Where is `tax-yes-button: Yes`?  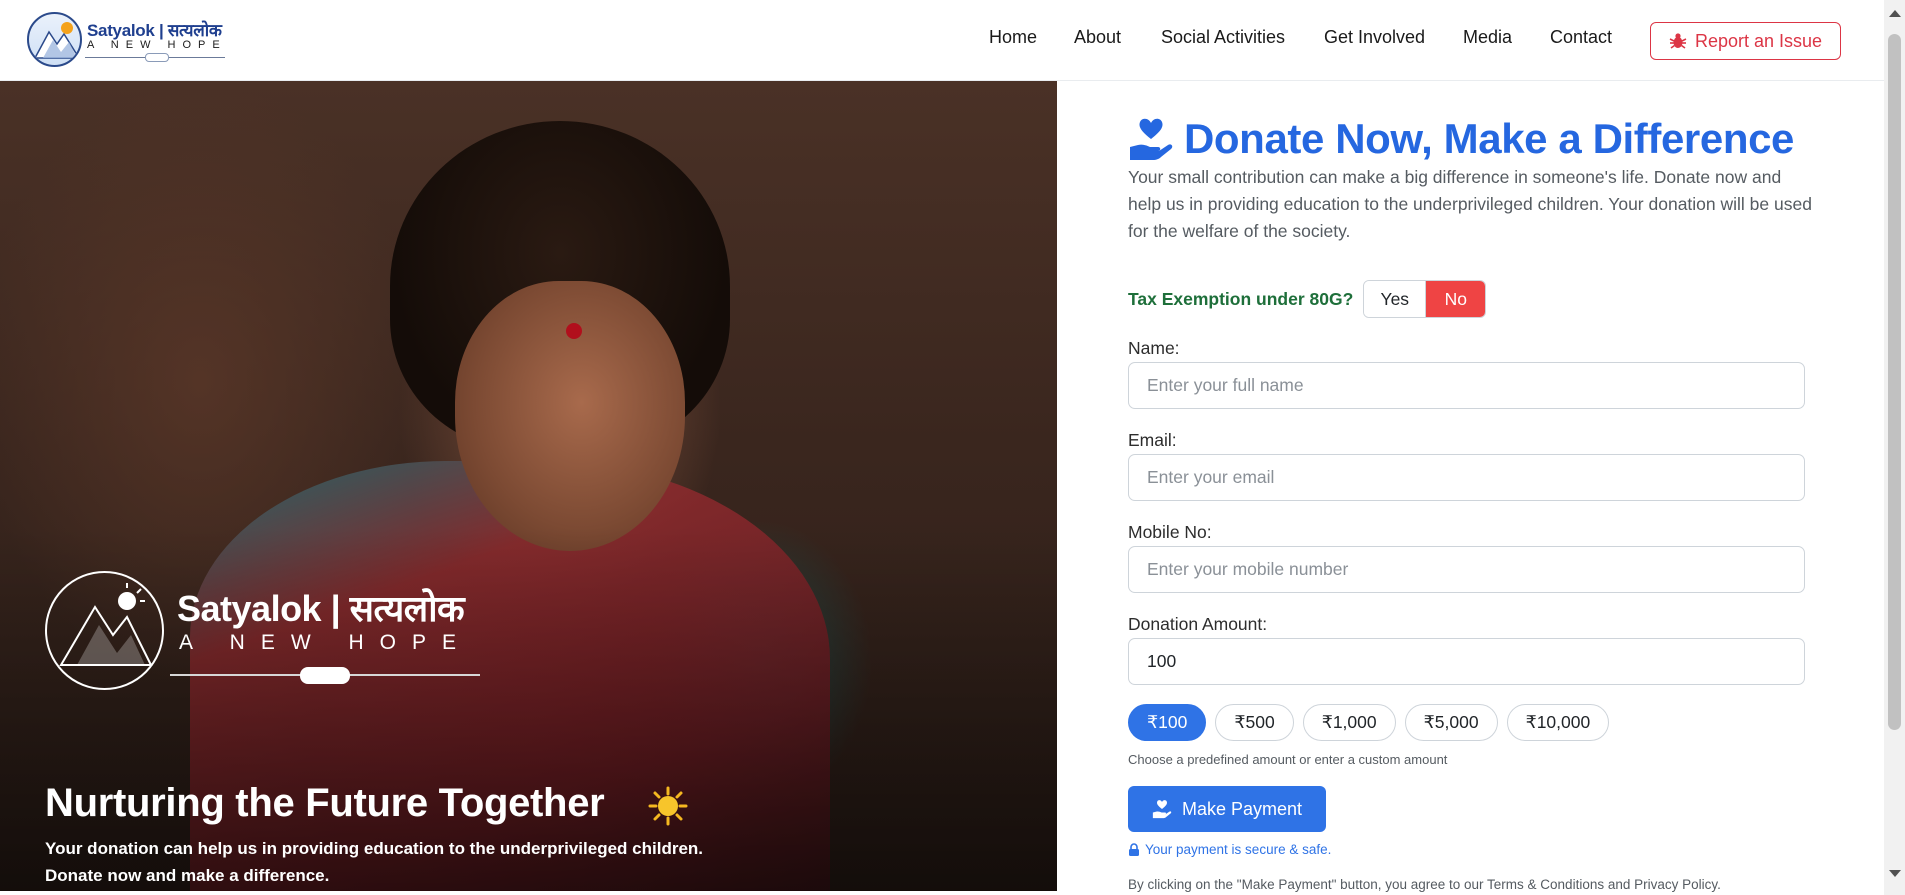 tax-yes-button: Yes is located at coordinates (1395, 299).